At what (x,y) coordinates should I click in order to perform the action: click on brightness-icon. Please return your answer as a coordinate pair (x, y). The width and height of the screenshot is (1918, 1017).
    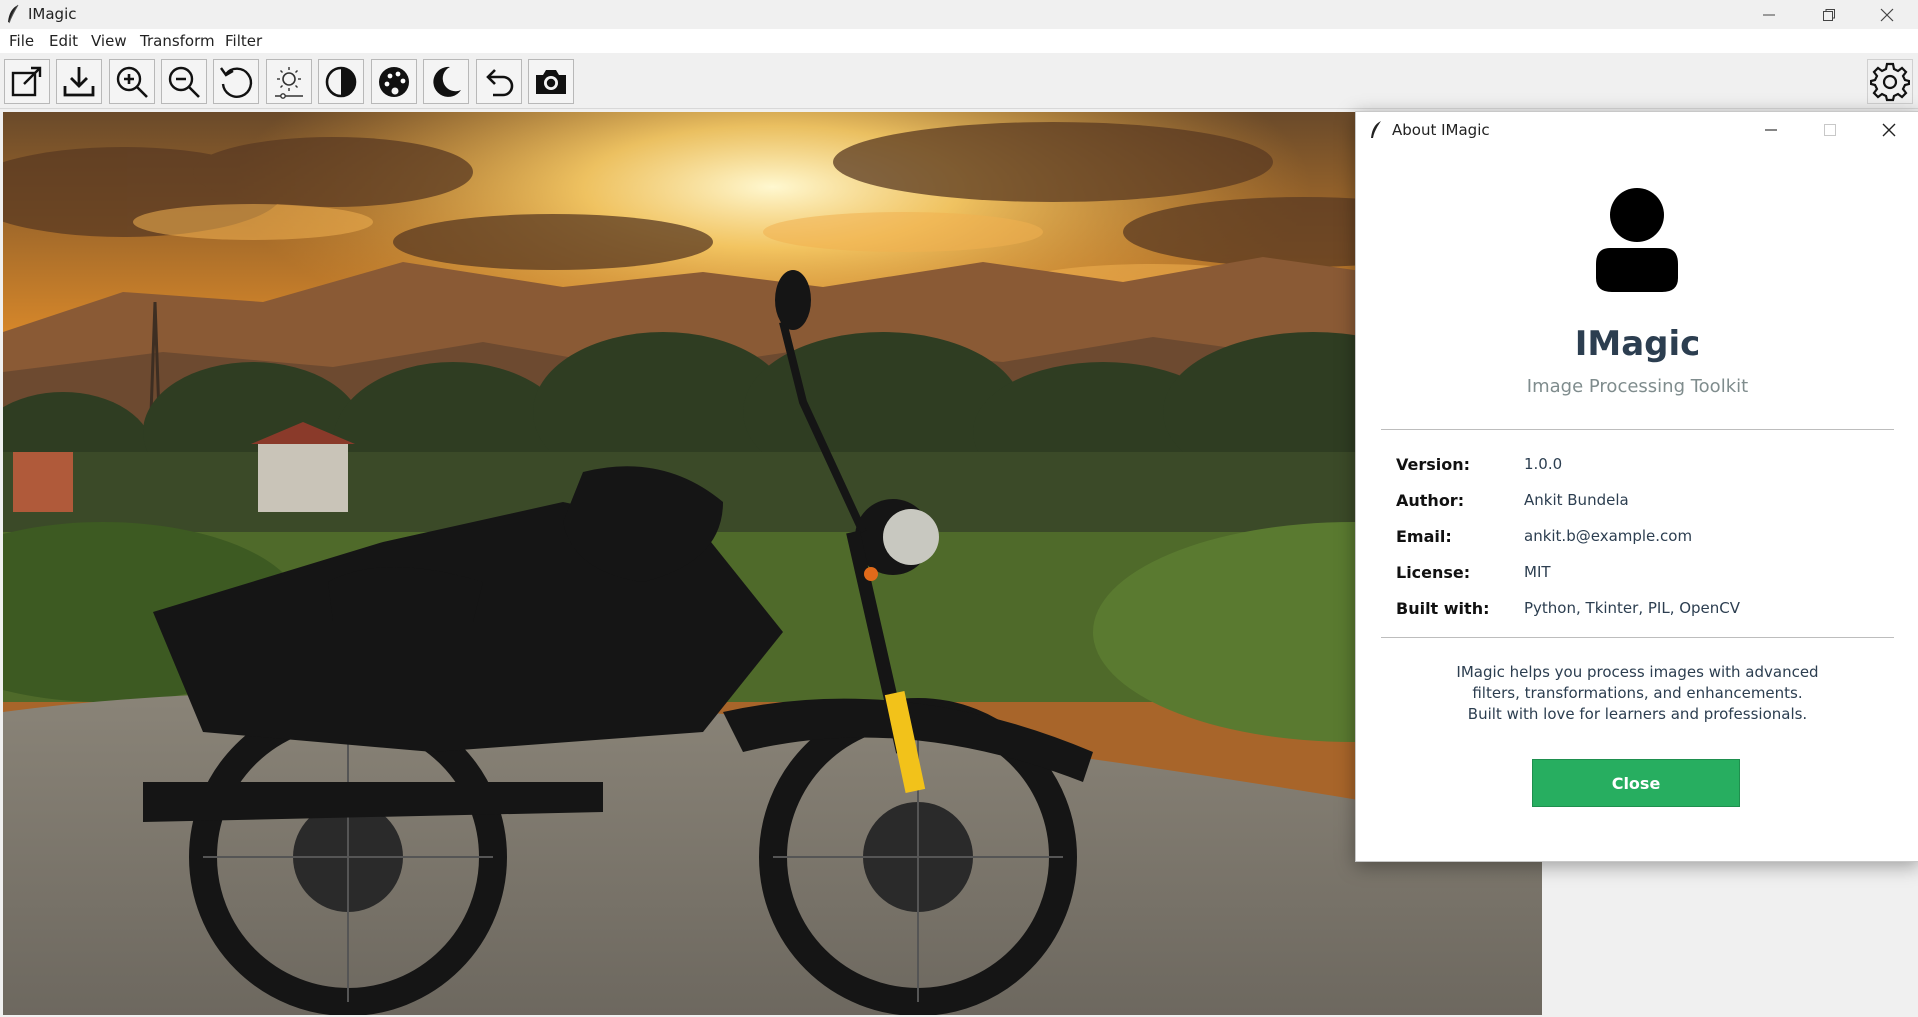
    Looking at the image, I should click on (289, 82).